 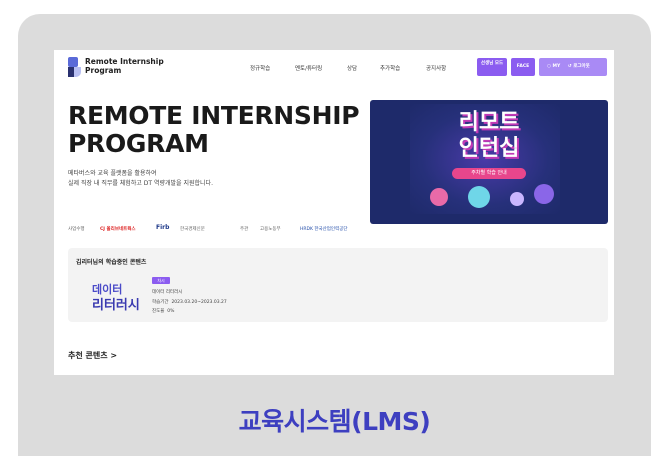 What do you see at coordinates (161, 280) in the screenshot?
I see `course-tag: 차시` at bounding box center [161, 280].